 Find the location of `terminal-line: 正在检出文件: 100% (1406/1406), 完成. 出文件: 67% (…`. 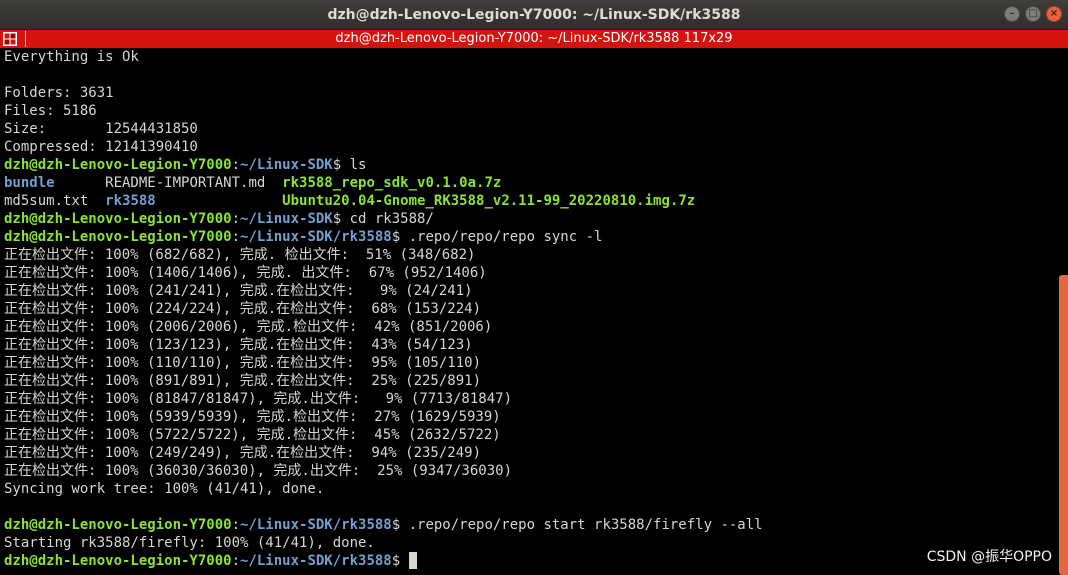

terminal-line: 正在检出文件: 100% (1406/1406), 完成. 出文件: 67% (… is located at coordinates (529, 273).